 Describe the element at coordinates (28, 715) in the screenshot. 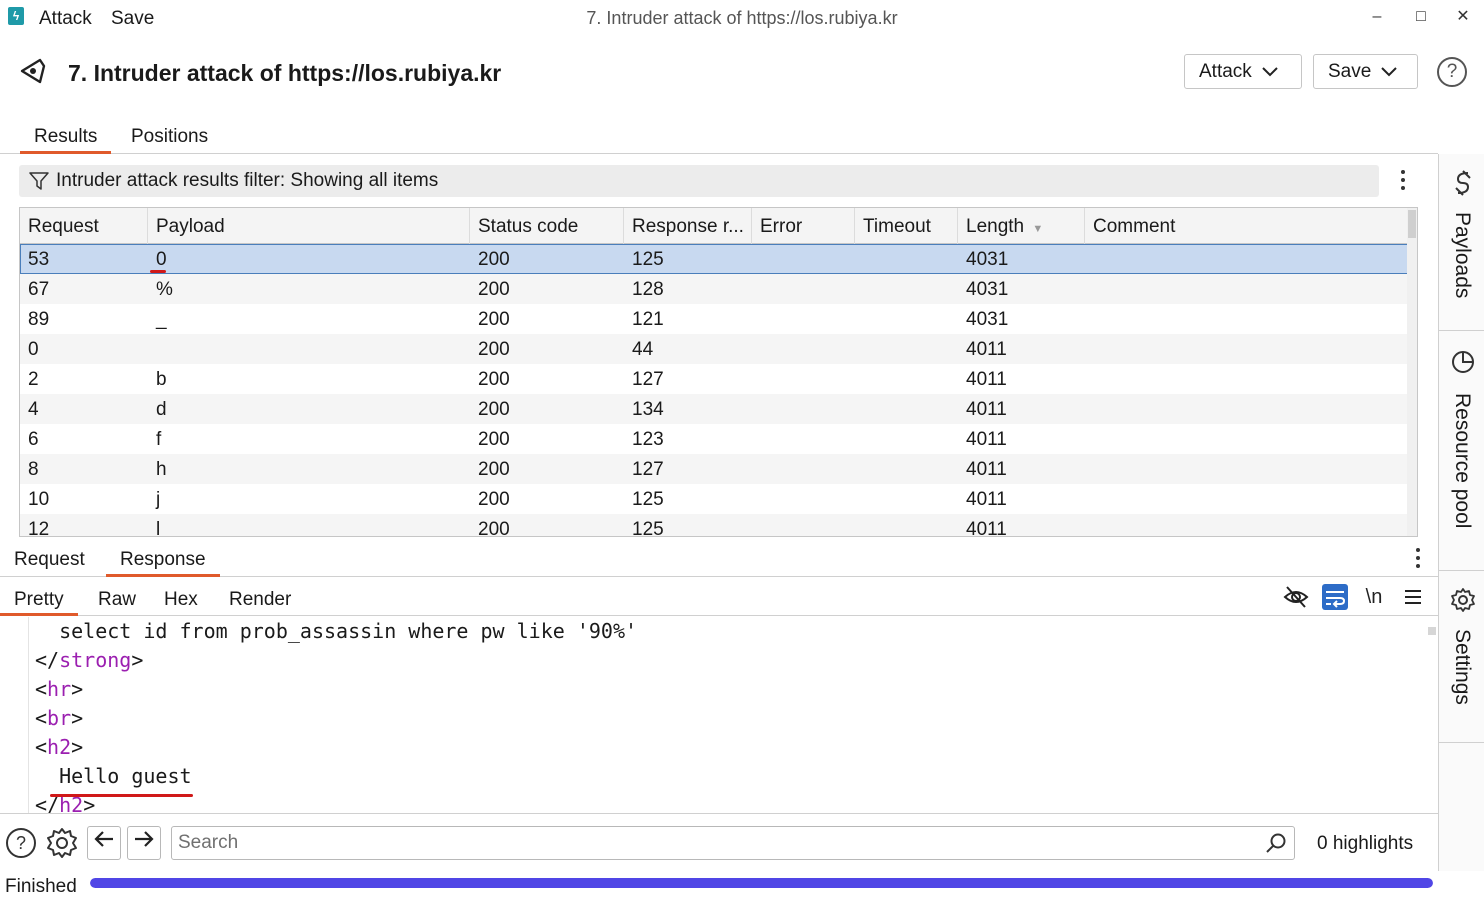

I see `editor-gutter` at that location.